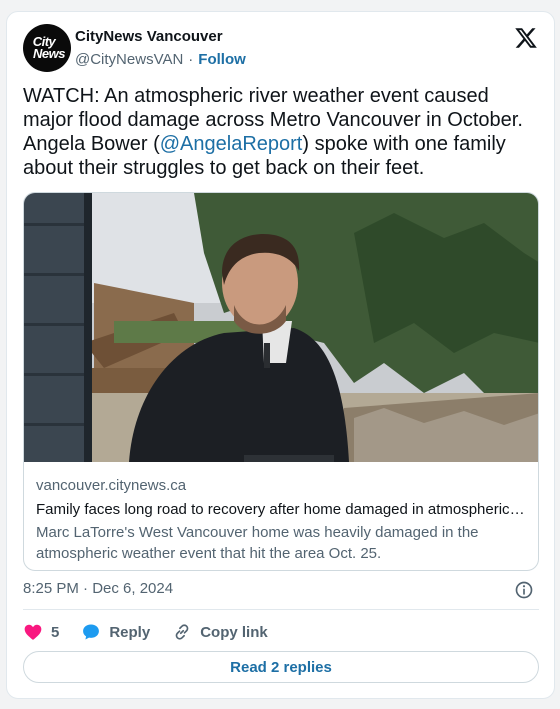  What do you see at coordinates (281, 609) in the screenshot?
I see `divider` at bounding box center [281, 609].